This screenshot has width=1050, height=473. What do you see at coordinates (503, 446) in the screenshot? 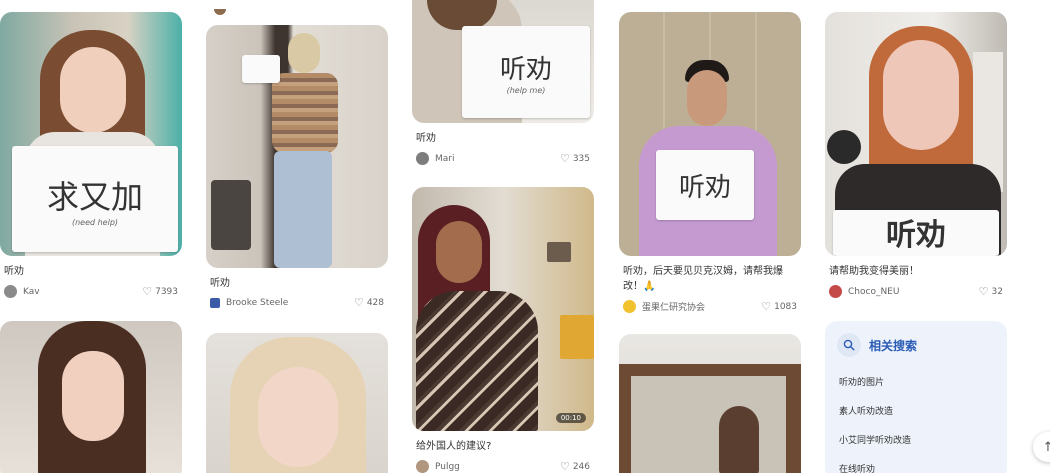
I see `card-title: 给外国人的建议?` at bounding box center [503, 446].